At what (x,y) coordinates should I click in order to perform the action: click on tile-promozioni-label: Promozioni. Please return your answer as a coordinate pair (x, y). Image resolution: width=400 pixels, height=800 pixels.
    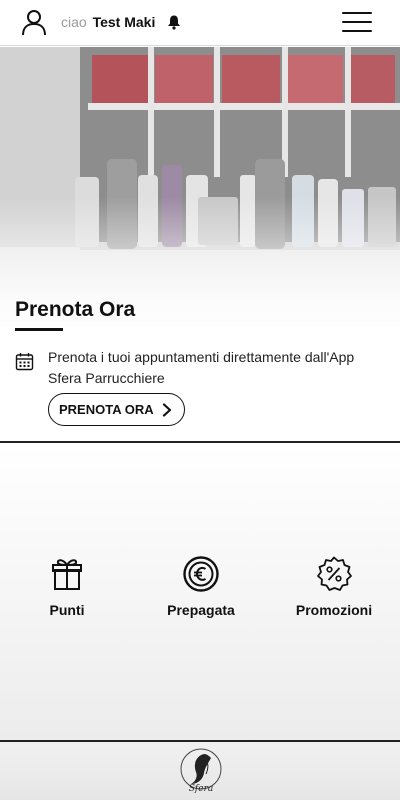
    Looking at the image, I should click on (334, 610).